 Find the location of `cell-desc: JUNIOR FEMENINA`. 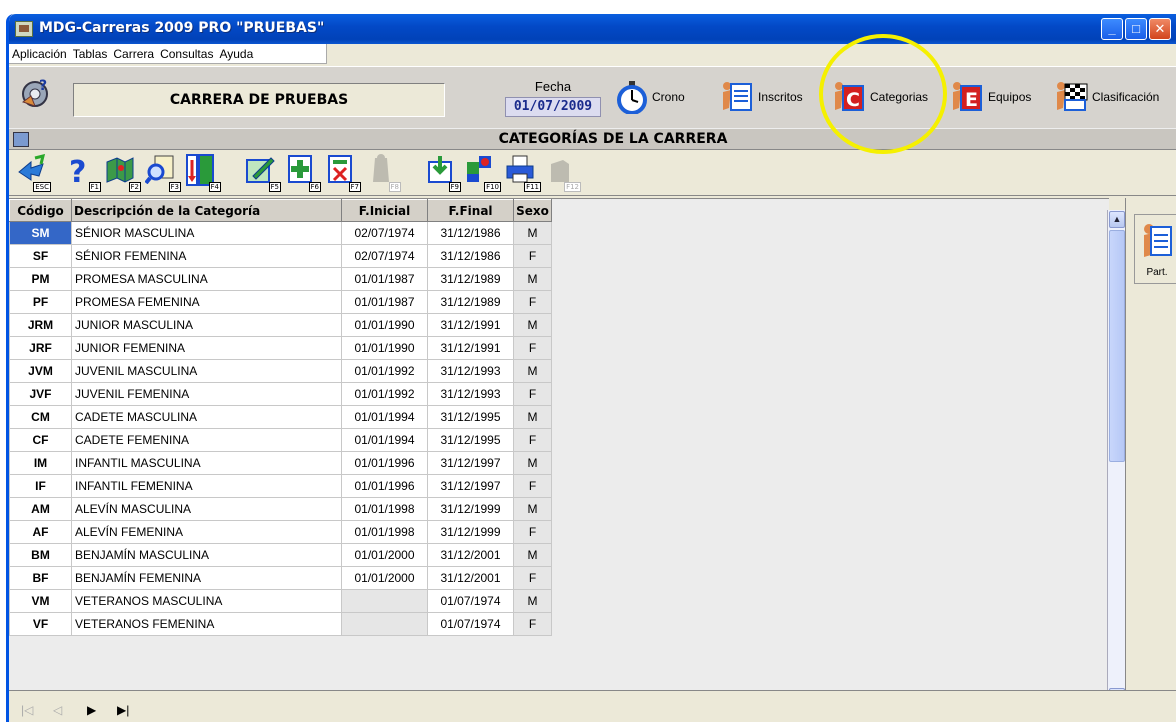

cell-desc: JUNIOR FEMENINA is located at coordinates (206, 348).